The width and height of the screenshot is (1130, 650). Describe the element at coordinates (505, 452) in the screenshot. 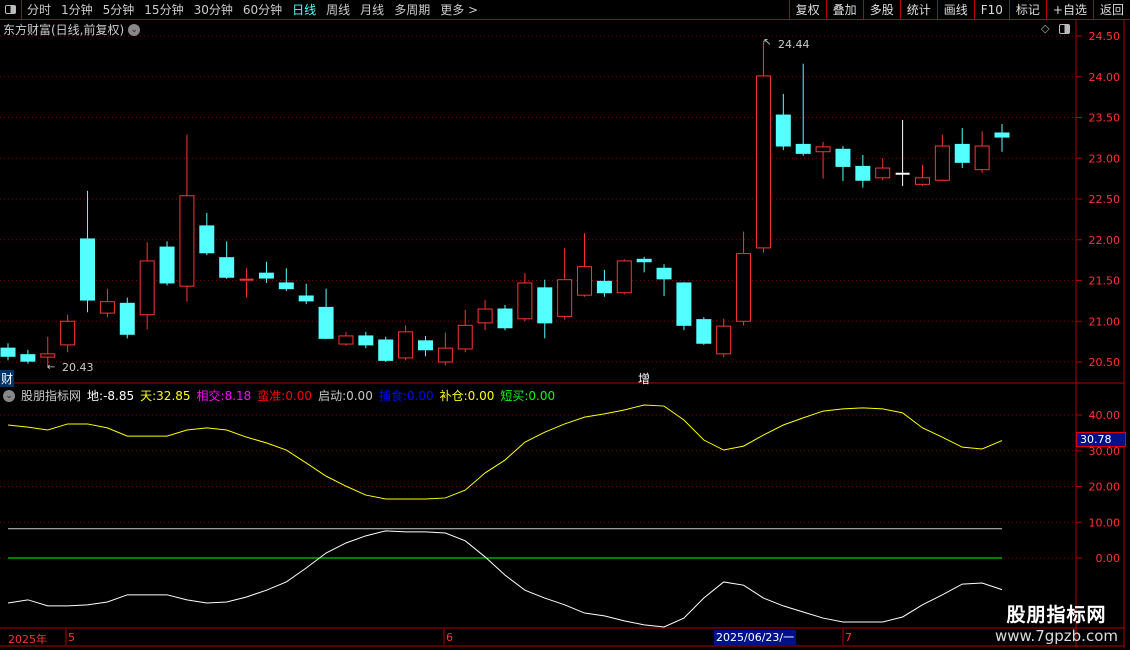

I see `tian-line` at that location.